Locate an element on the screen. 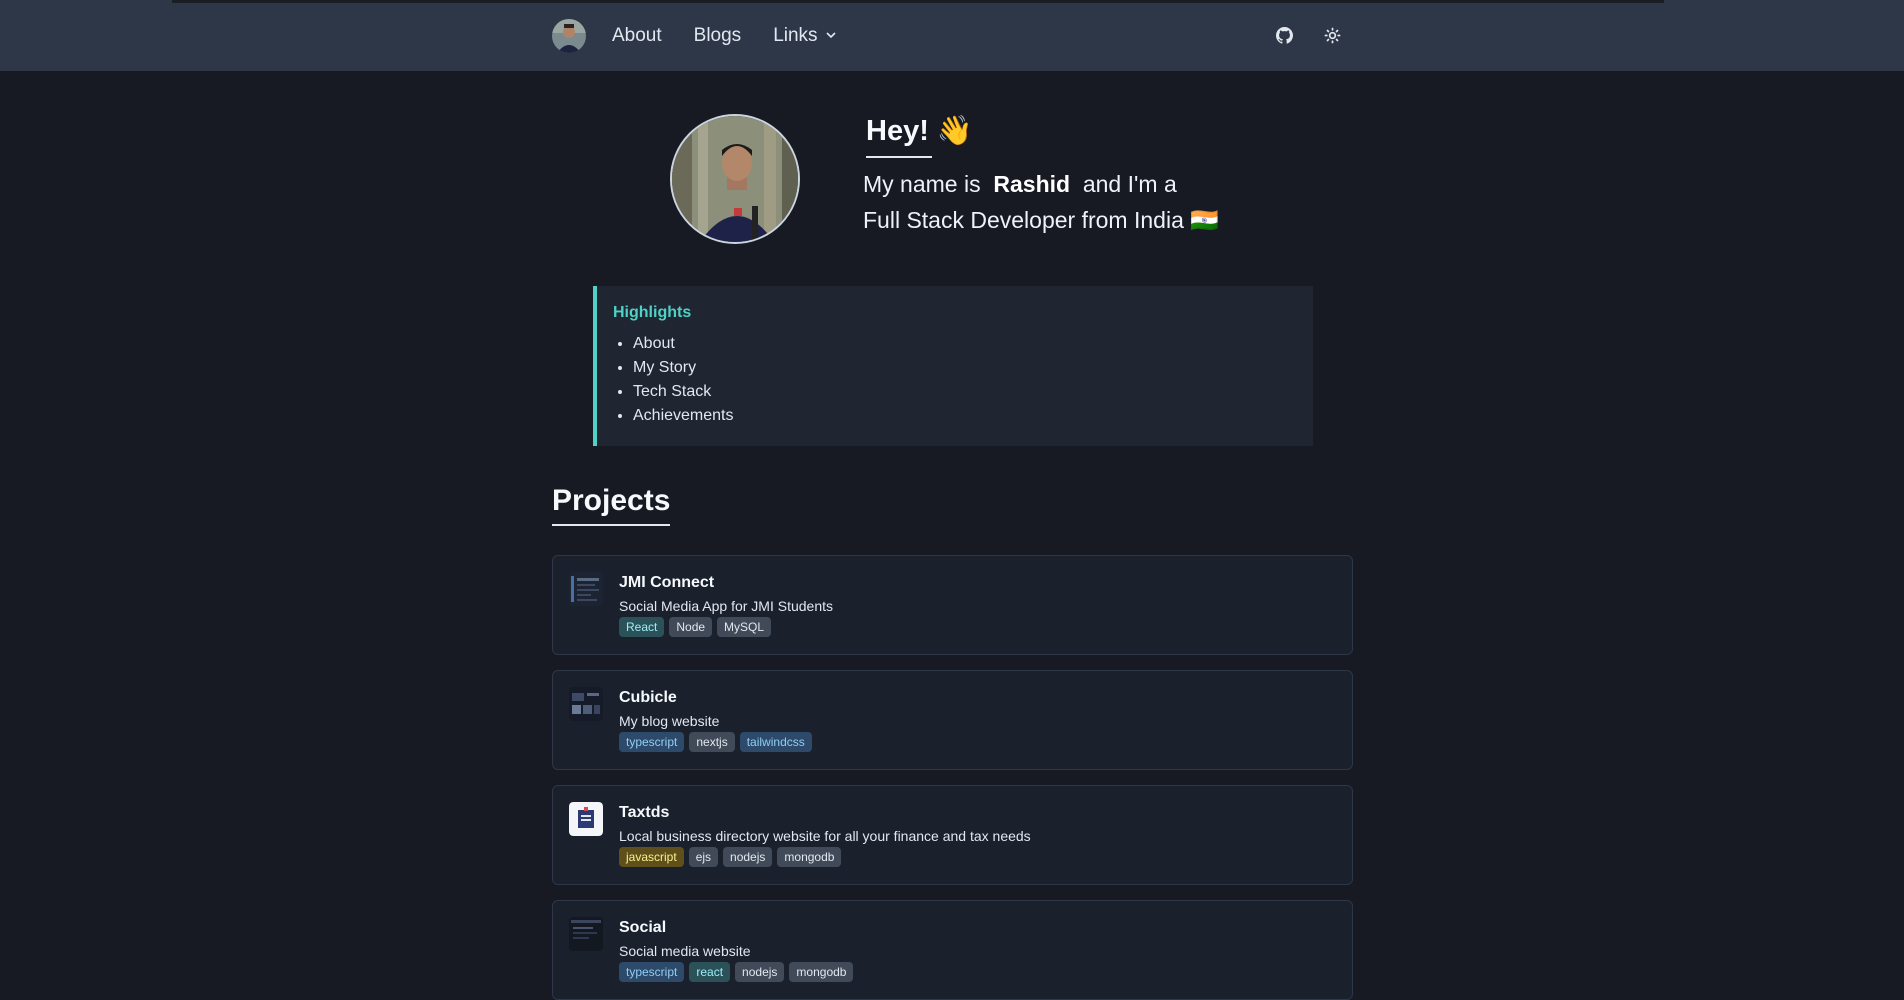 Image resolution: width=1904 pixels, height=1000 pixels. project-description: My blog website is located at coordinates (669, 721).